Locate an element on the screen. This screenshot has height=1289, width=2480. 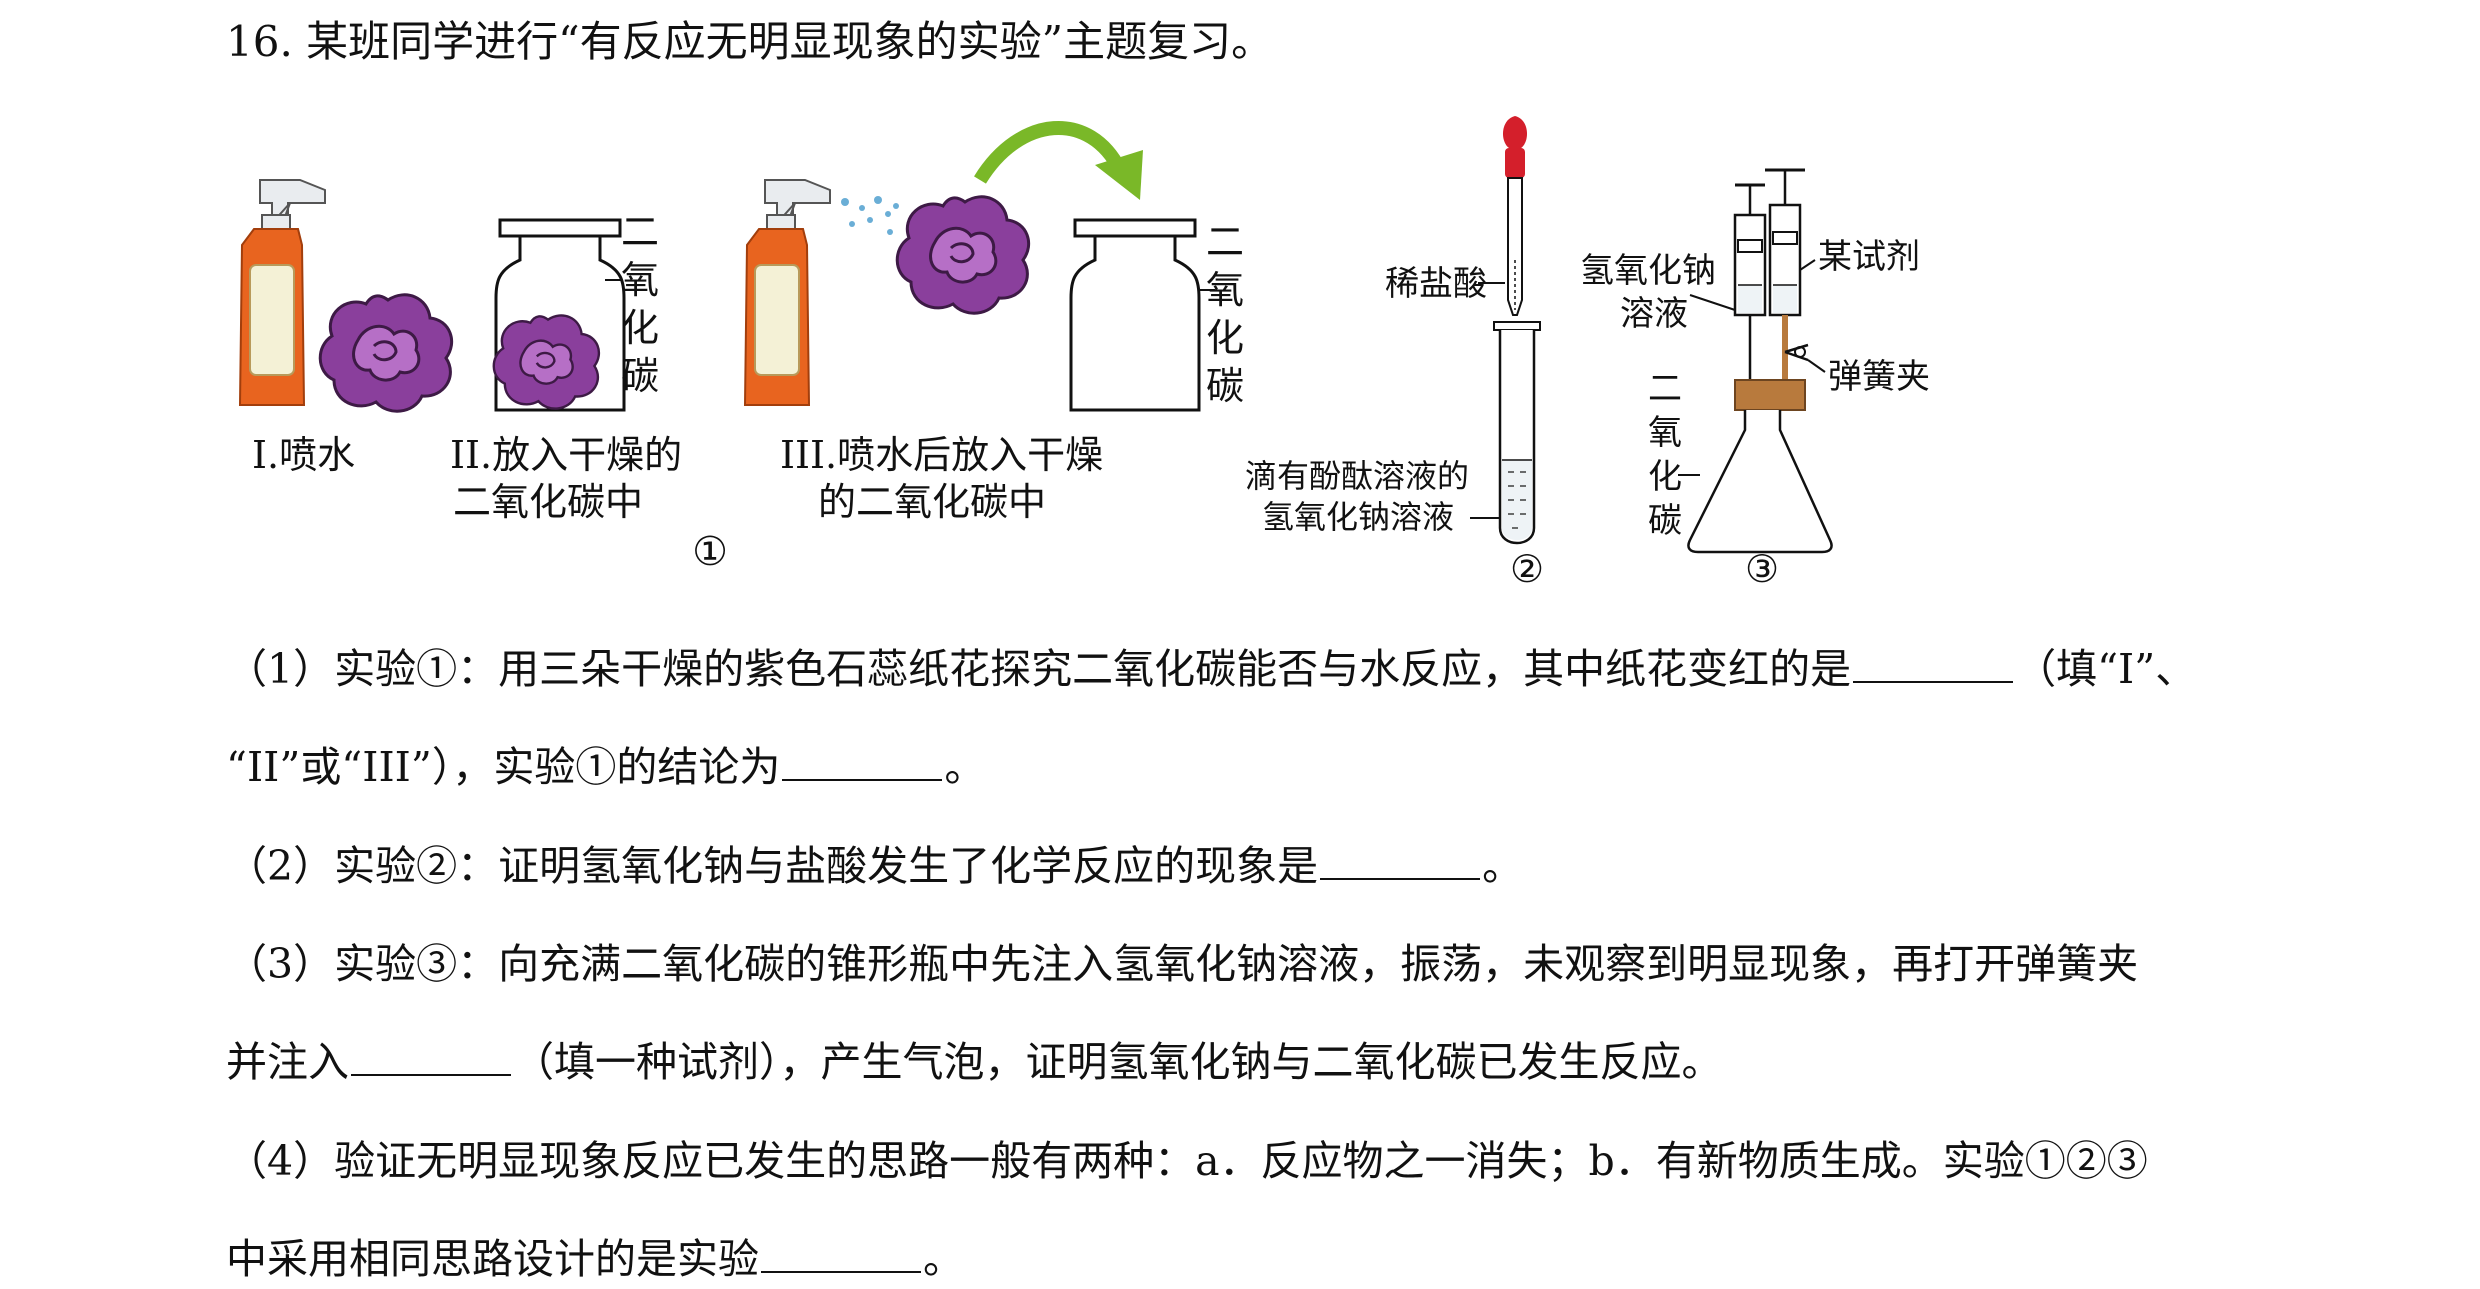
experiment-2-number: ② is located at coordinates (1527, 569).